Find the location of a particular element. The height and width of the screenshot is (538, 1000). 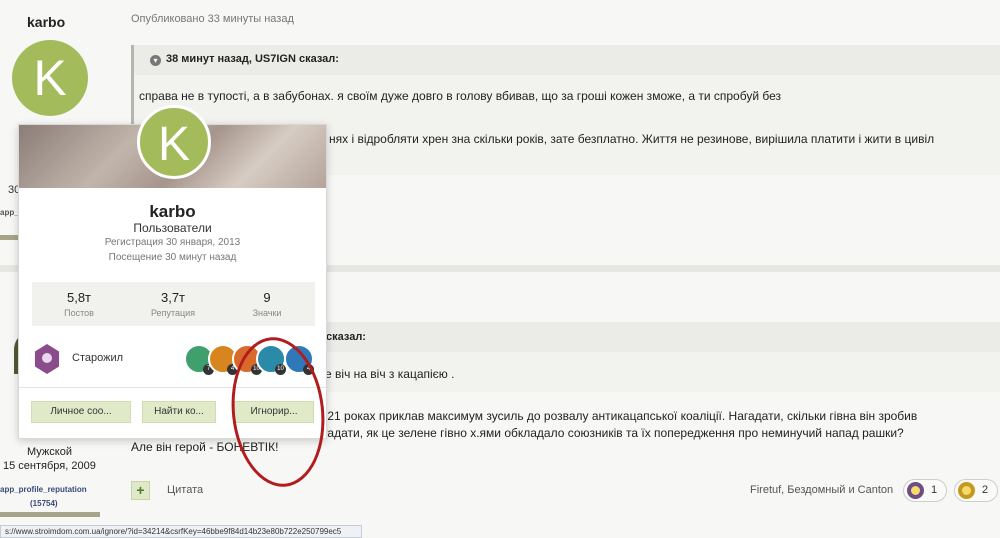

trophy-icon is located at coordinates (915, 490).